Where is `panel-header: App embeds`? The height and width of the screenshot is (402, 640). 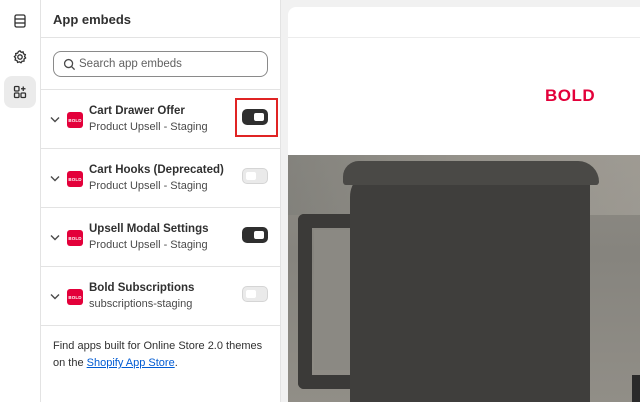
panel-header: App embeds is located at coordinates (160, 19).